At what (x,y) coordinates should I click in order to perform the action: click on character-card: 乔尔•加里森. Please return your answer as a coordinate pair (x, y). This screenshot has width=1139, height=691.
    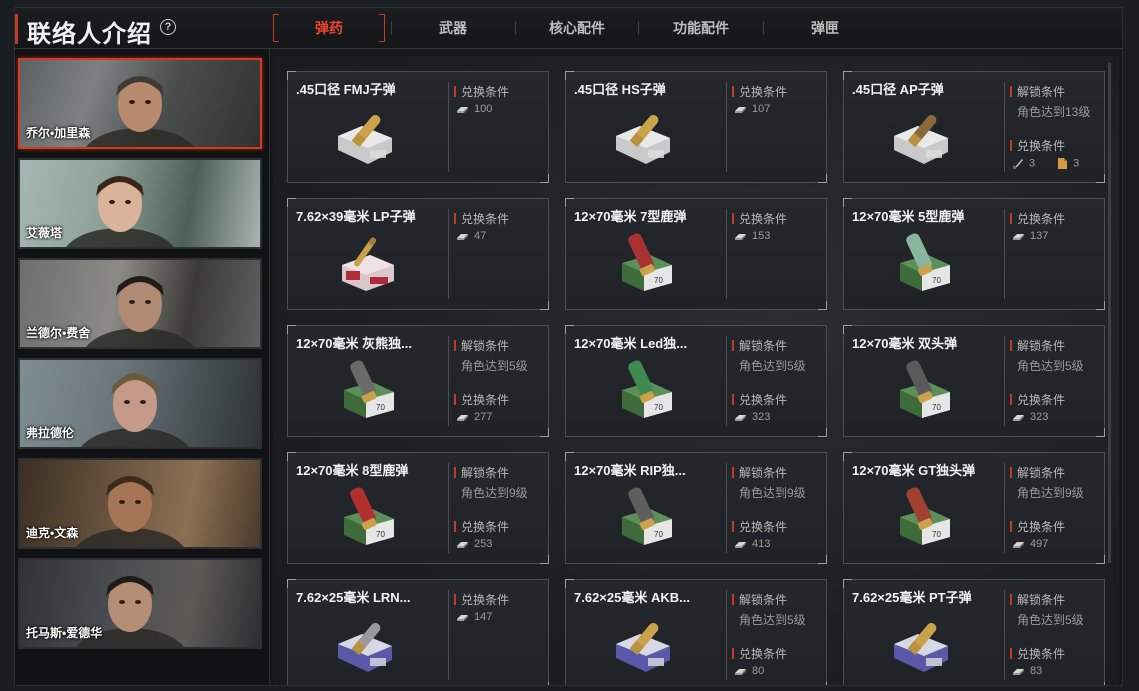
    Looking at the image, I should click on (140, 103).